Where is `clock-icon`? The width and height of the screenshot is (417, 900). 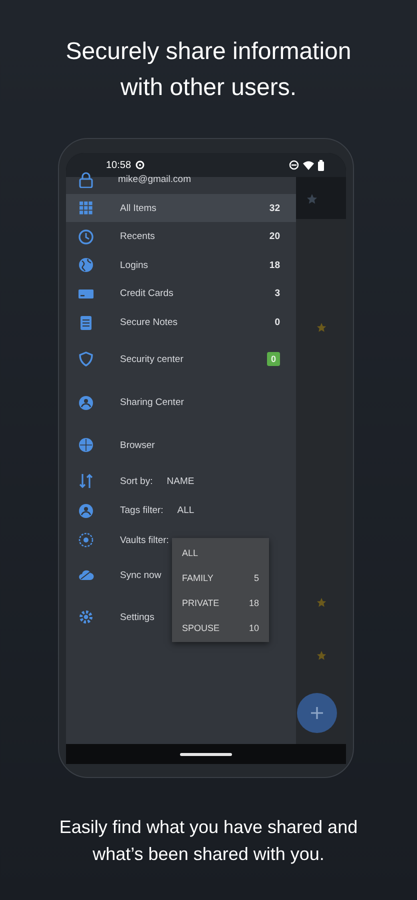 clock-icon is located at coordinates (86, 236).